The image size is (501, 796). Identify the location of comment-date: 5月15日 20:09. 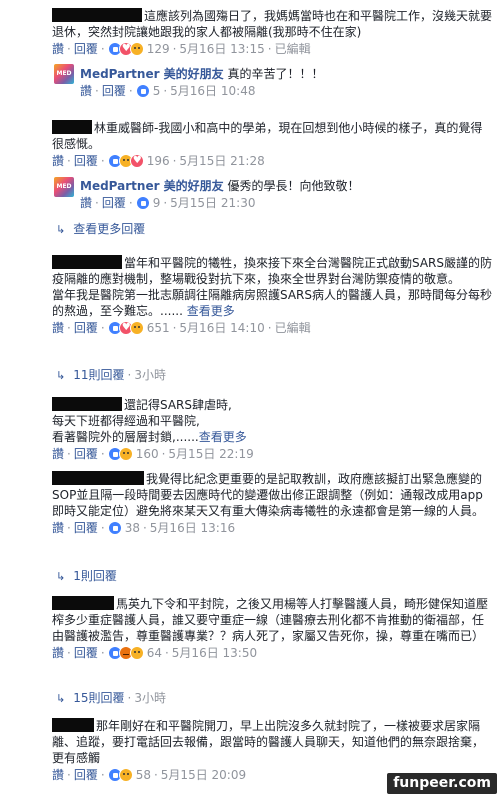
(203, 775).